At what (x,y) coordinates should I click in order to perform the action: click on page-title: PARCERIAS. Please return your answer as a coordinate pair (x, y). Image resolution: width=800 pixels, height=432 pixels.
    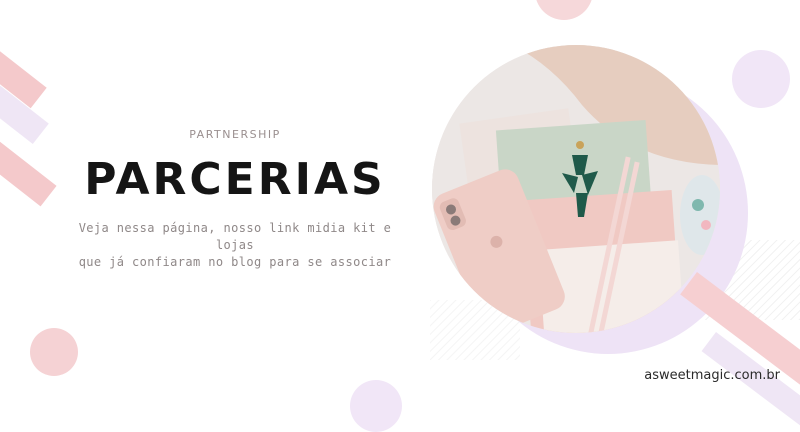
    Looking at the image, I should click on (235, 179).